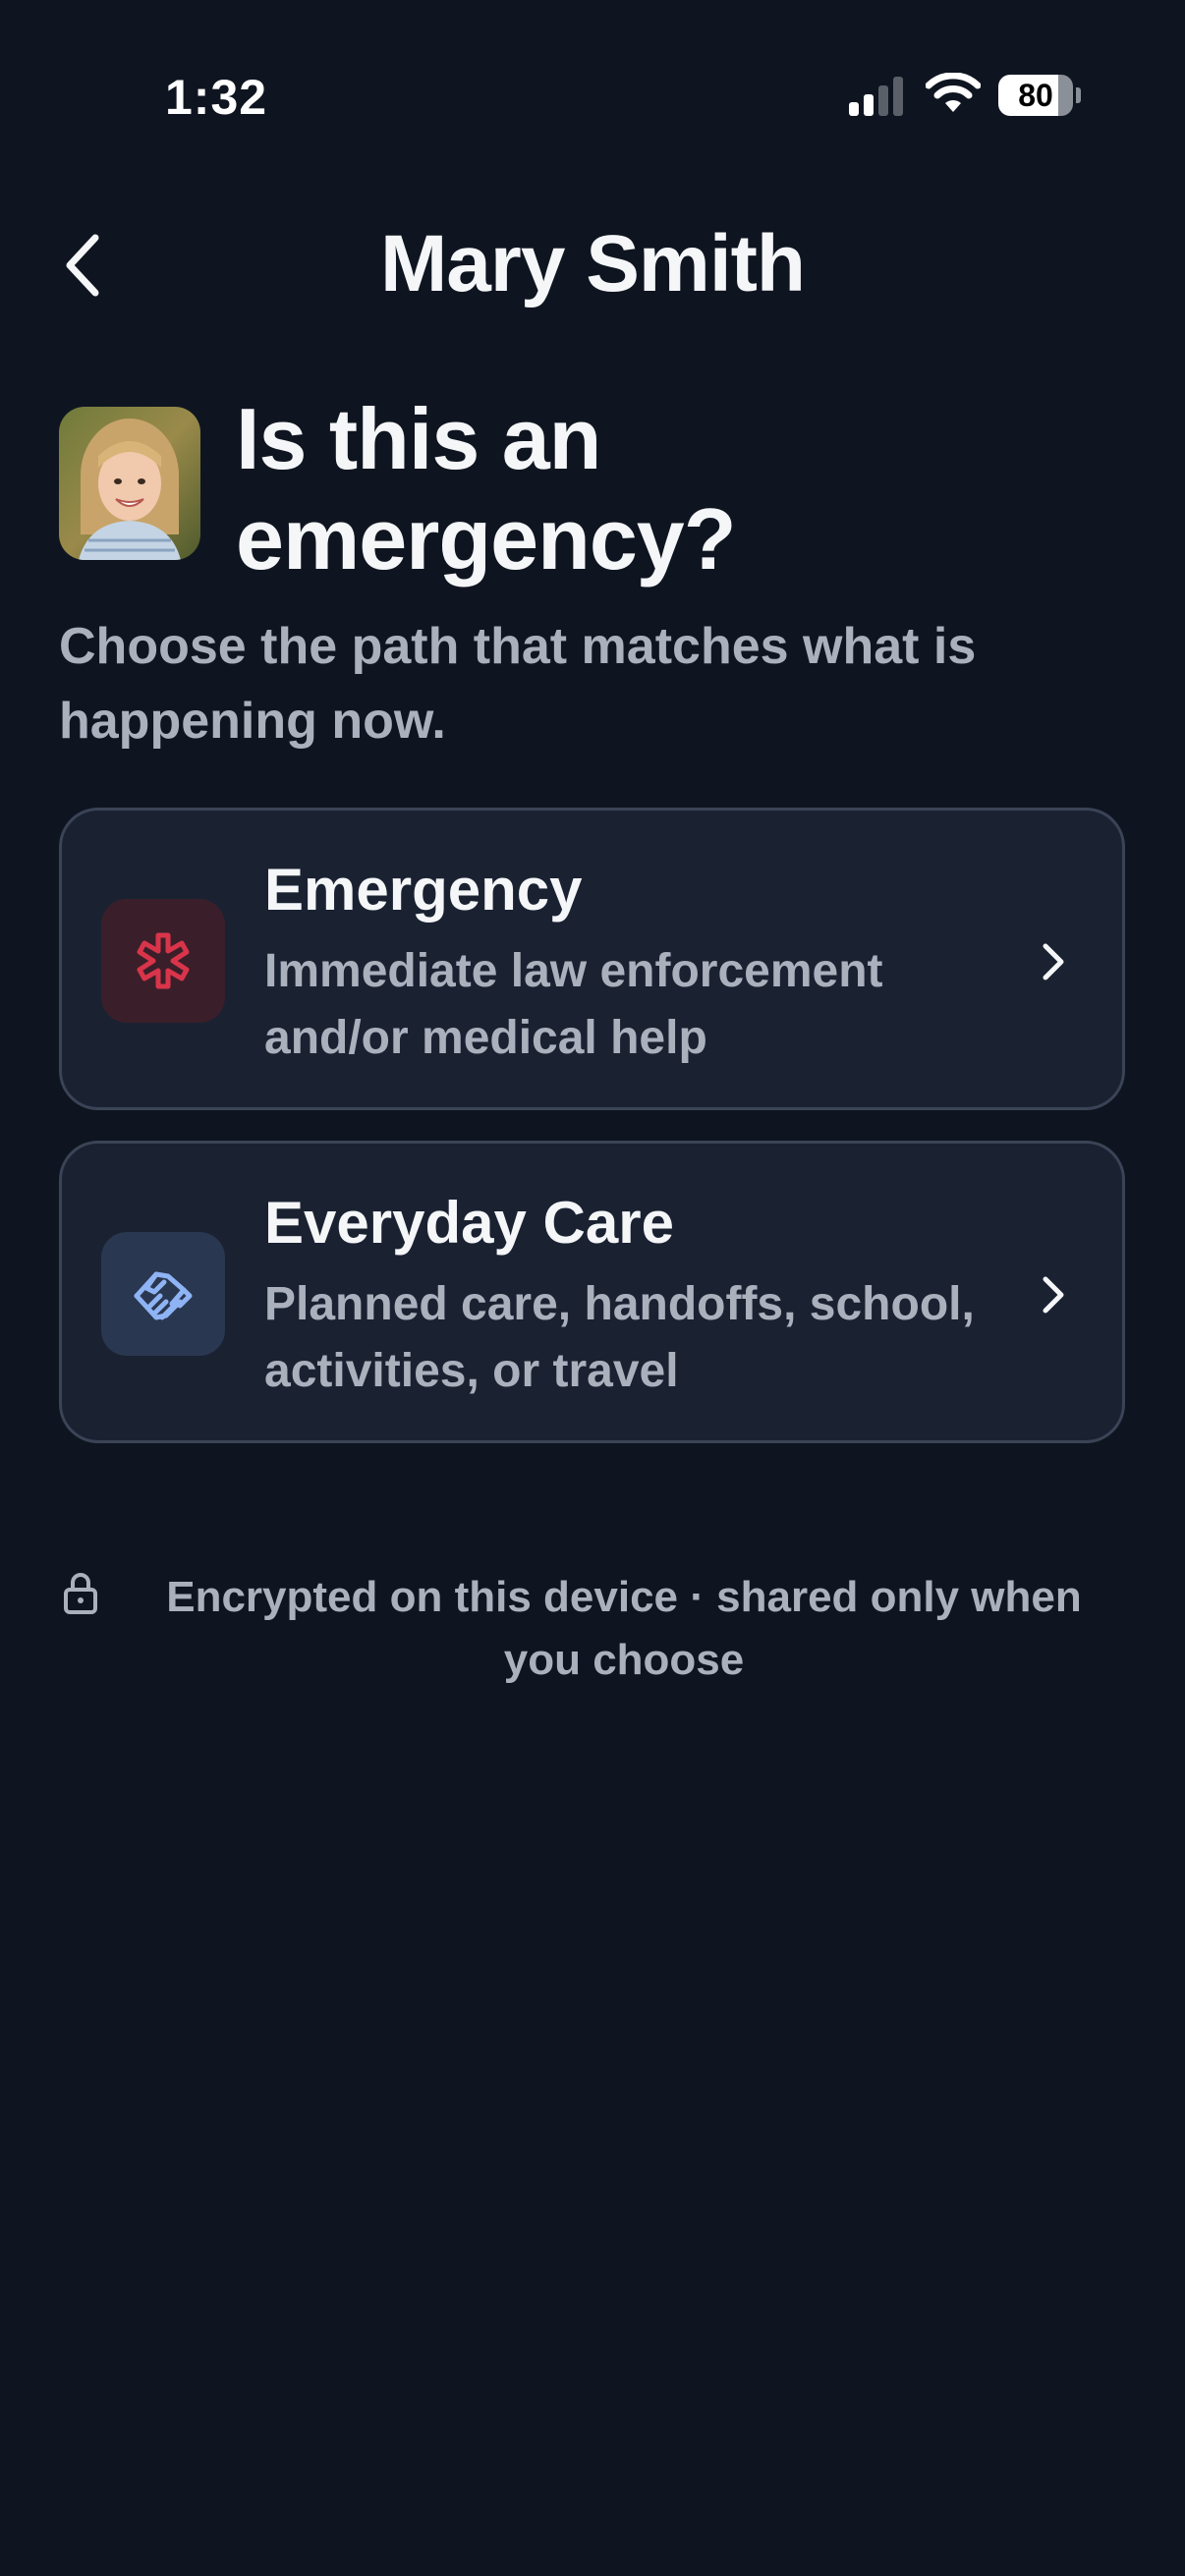  I want to click on handshake-icon, so click(164, 1295).